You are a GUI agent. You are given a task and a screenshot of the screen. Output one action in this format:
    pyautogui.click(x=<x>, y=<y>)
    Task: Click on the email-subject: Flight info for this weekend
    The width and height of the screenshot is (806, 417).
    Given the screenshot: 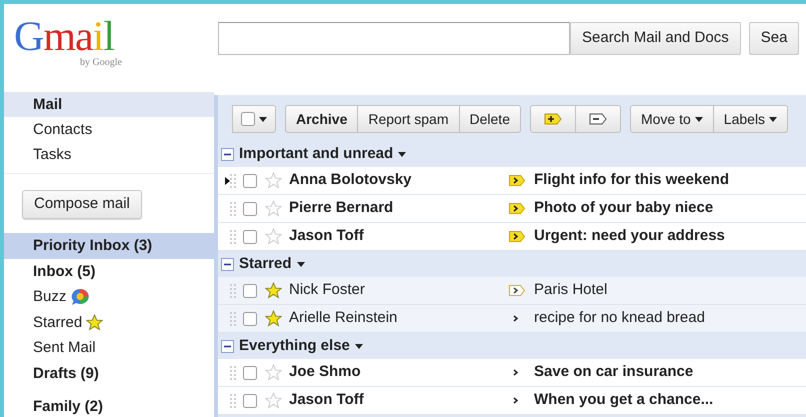 What is the action you would take?
    pyautogui.click(x=631, y=180)
    